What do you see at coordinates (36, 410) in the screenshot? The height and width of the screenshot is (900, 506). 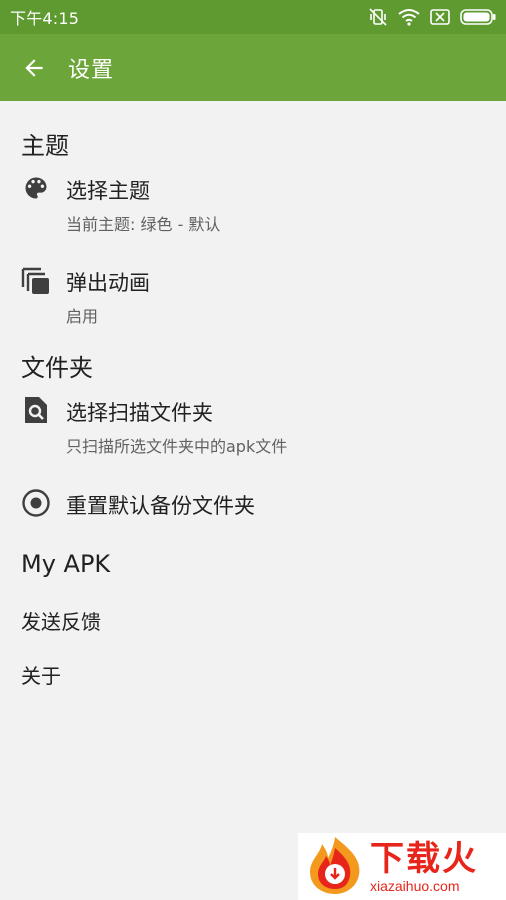 I see `file-search-icon` at bounding box center [36, 410].